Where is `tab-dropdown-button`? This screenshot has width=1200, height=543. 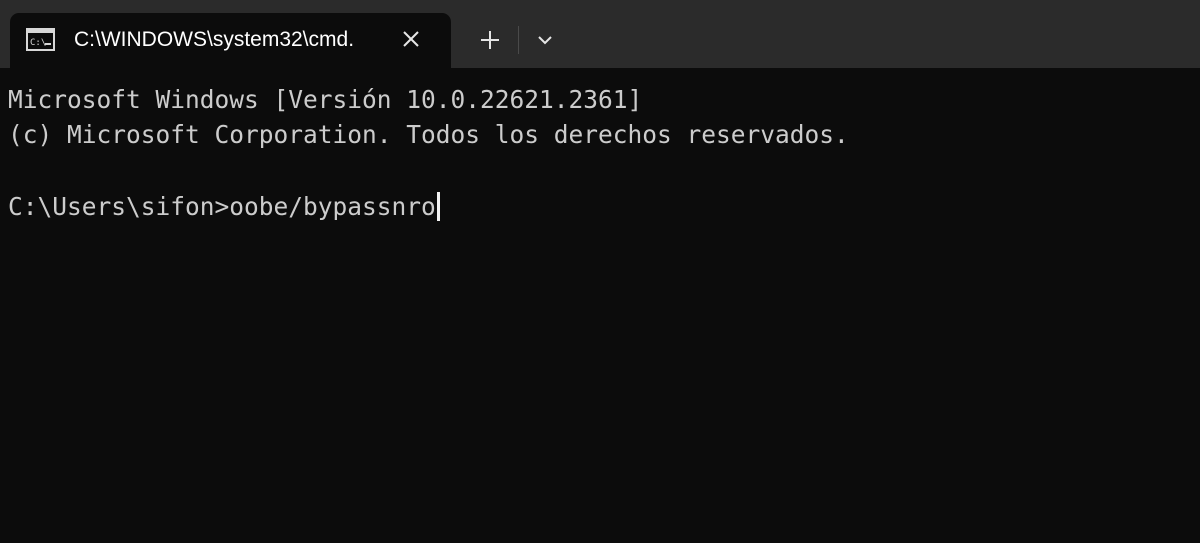 tab-dropdown-button is located at coordinates (545, 40).